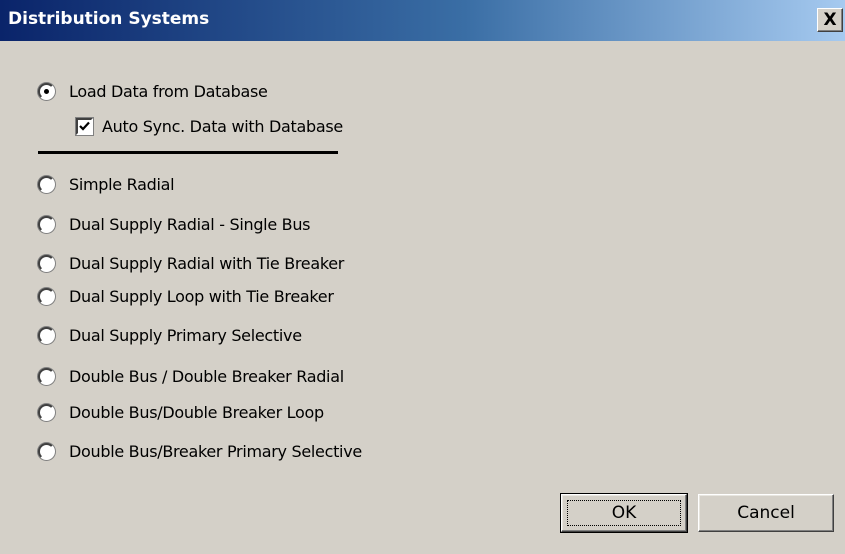 This screenshot has width=845, height=554. I want to click on system-option-label: Dual Supply Radial with Tie Breaker, so click(207, 263).